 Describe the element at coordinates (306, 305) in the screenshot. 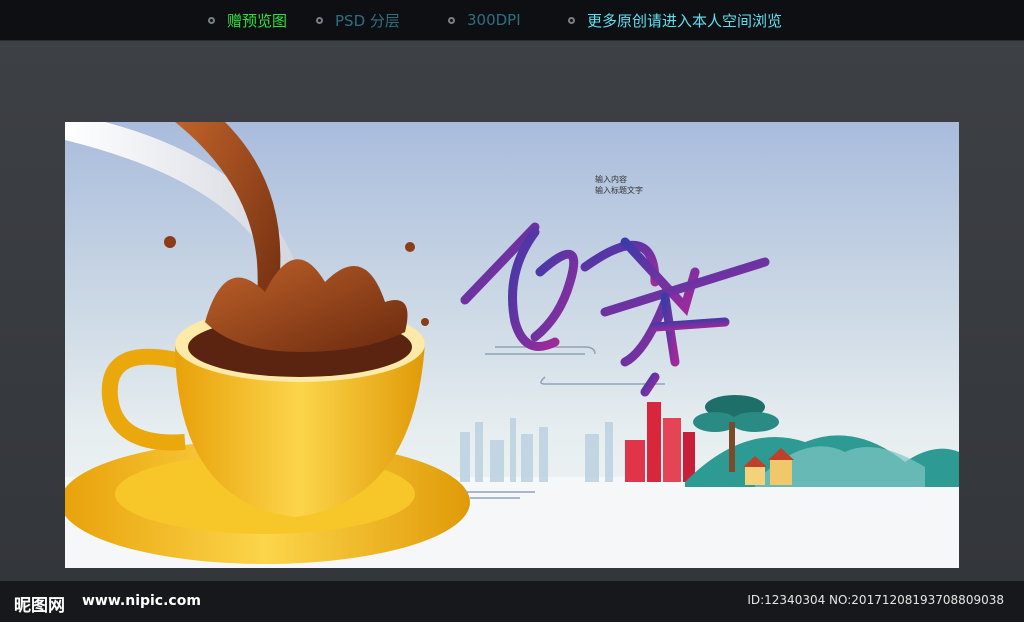

I see `tea-splash` at that location.